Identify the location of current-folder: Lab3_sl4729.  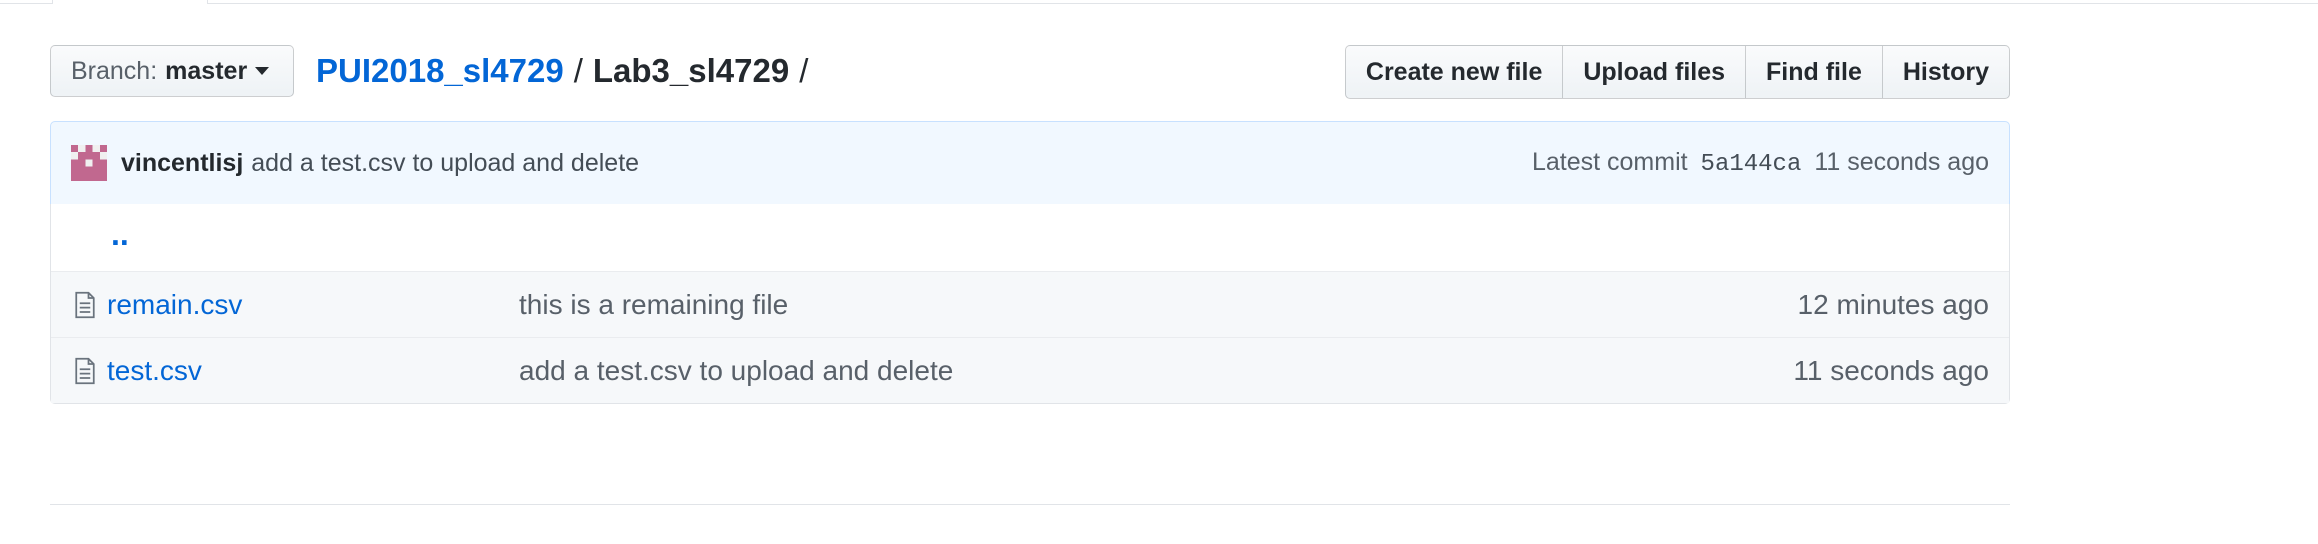
(691, 70).